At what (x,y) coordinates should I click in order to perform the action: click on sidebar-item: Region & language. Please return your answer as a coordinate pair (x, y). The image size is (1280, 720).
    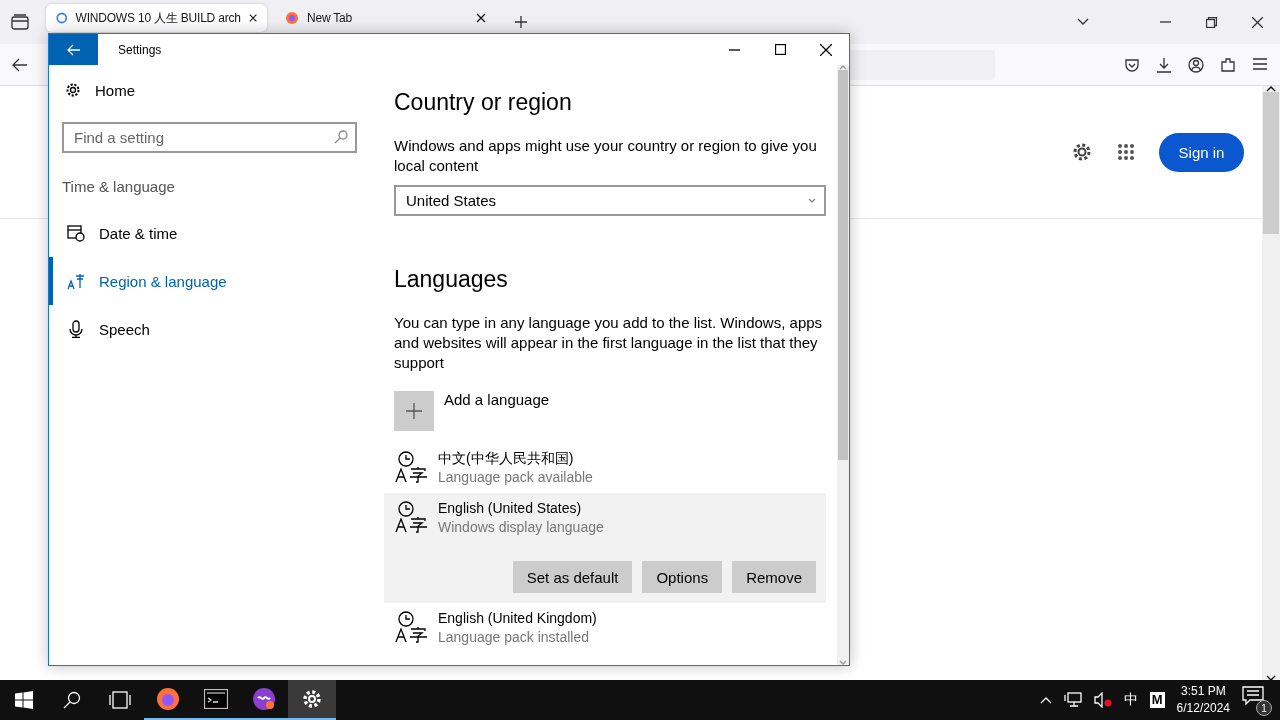
    Looking at the image, I should click on (209, 281).